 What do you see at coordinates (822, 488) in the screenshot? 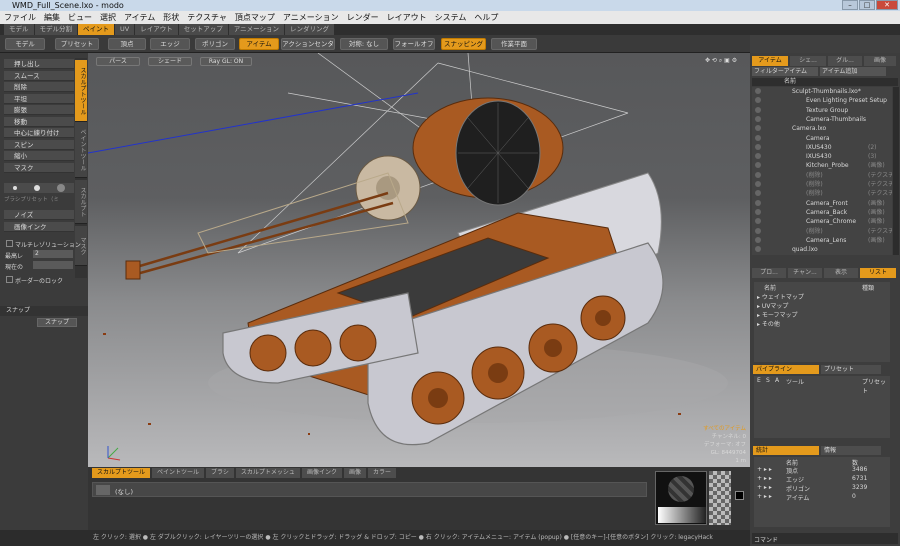
I see `stats-row: + ▸ ▸ ポリゴン 3239` at bounding box center [822, 488].